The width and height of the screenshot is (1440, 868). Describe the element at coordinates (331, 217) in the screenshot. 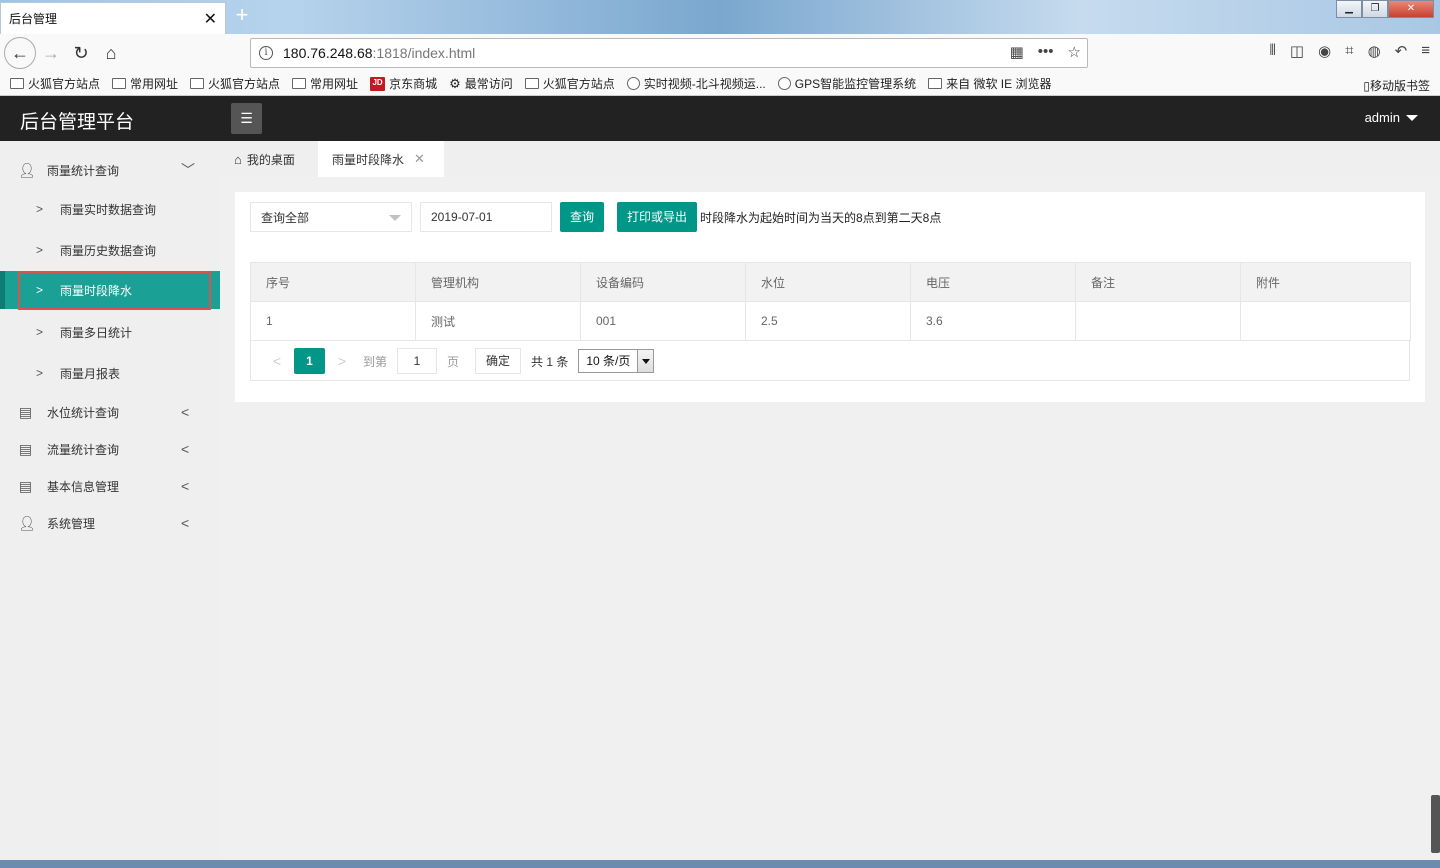

I see `station-select: 查询全部` at that location.